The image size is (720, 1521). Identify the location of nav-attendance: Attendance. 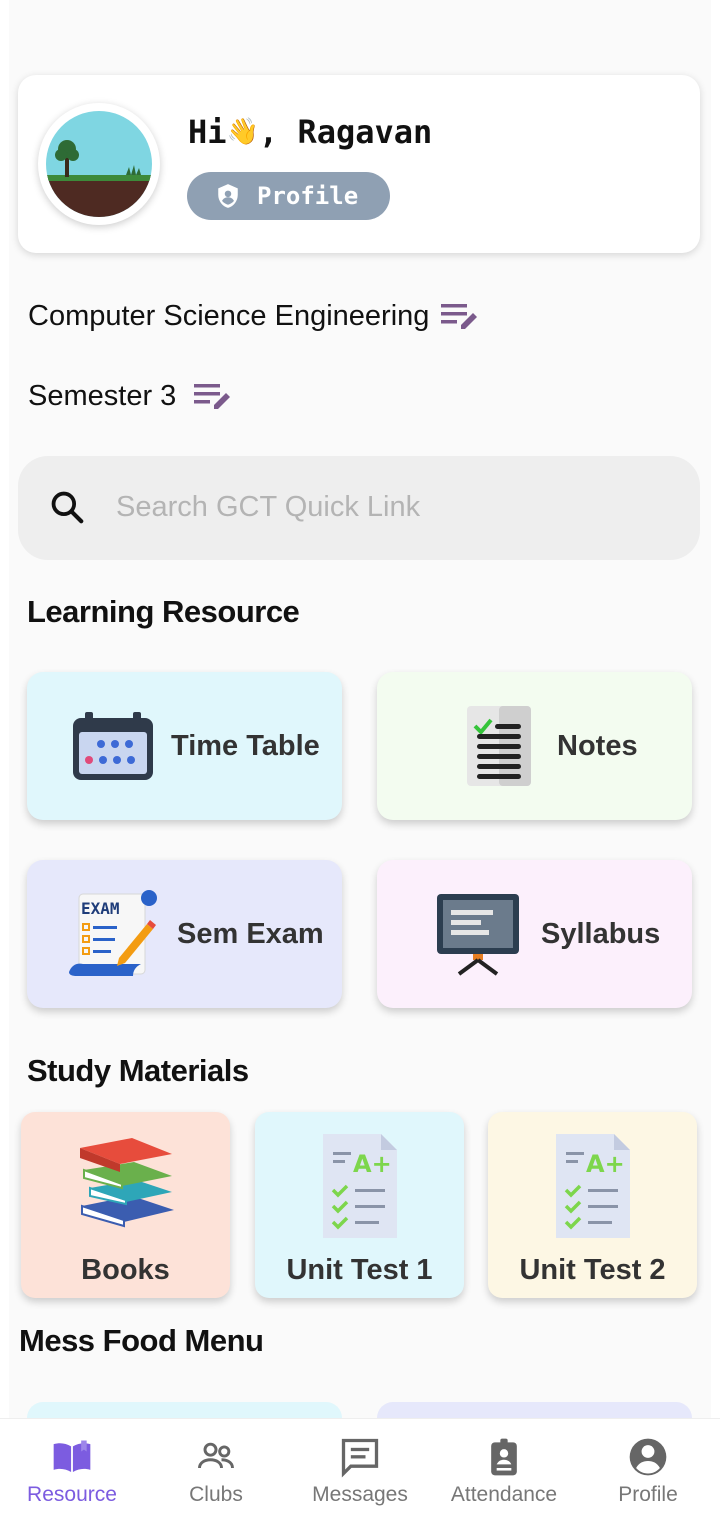
(504, 1470).